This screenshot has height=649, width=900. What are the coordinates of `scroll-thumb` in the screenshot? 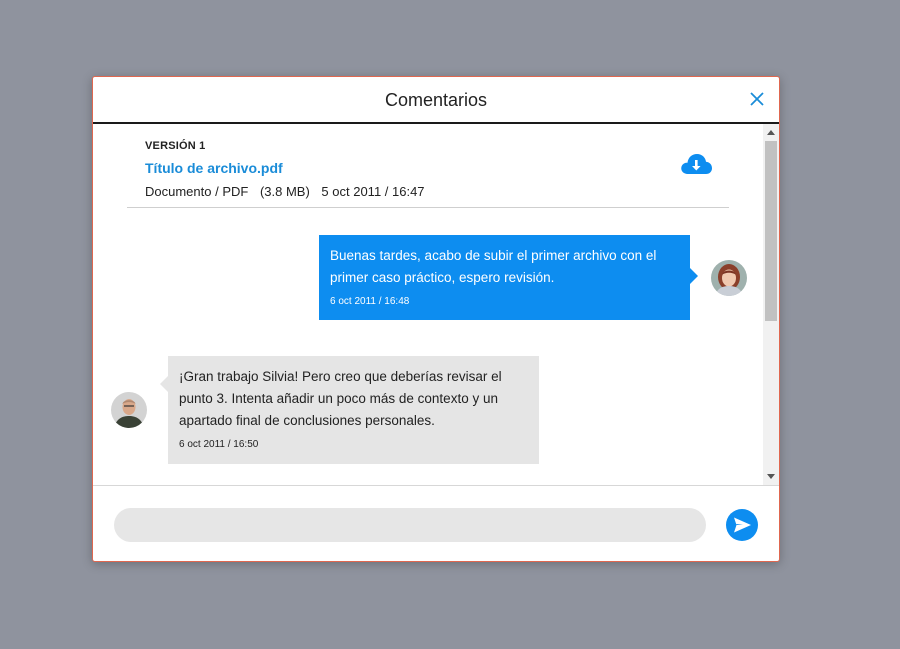 It's located at (771, 231).